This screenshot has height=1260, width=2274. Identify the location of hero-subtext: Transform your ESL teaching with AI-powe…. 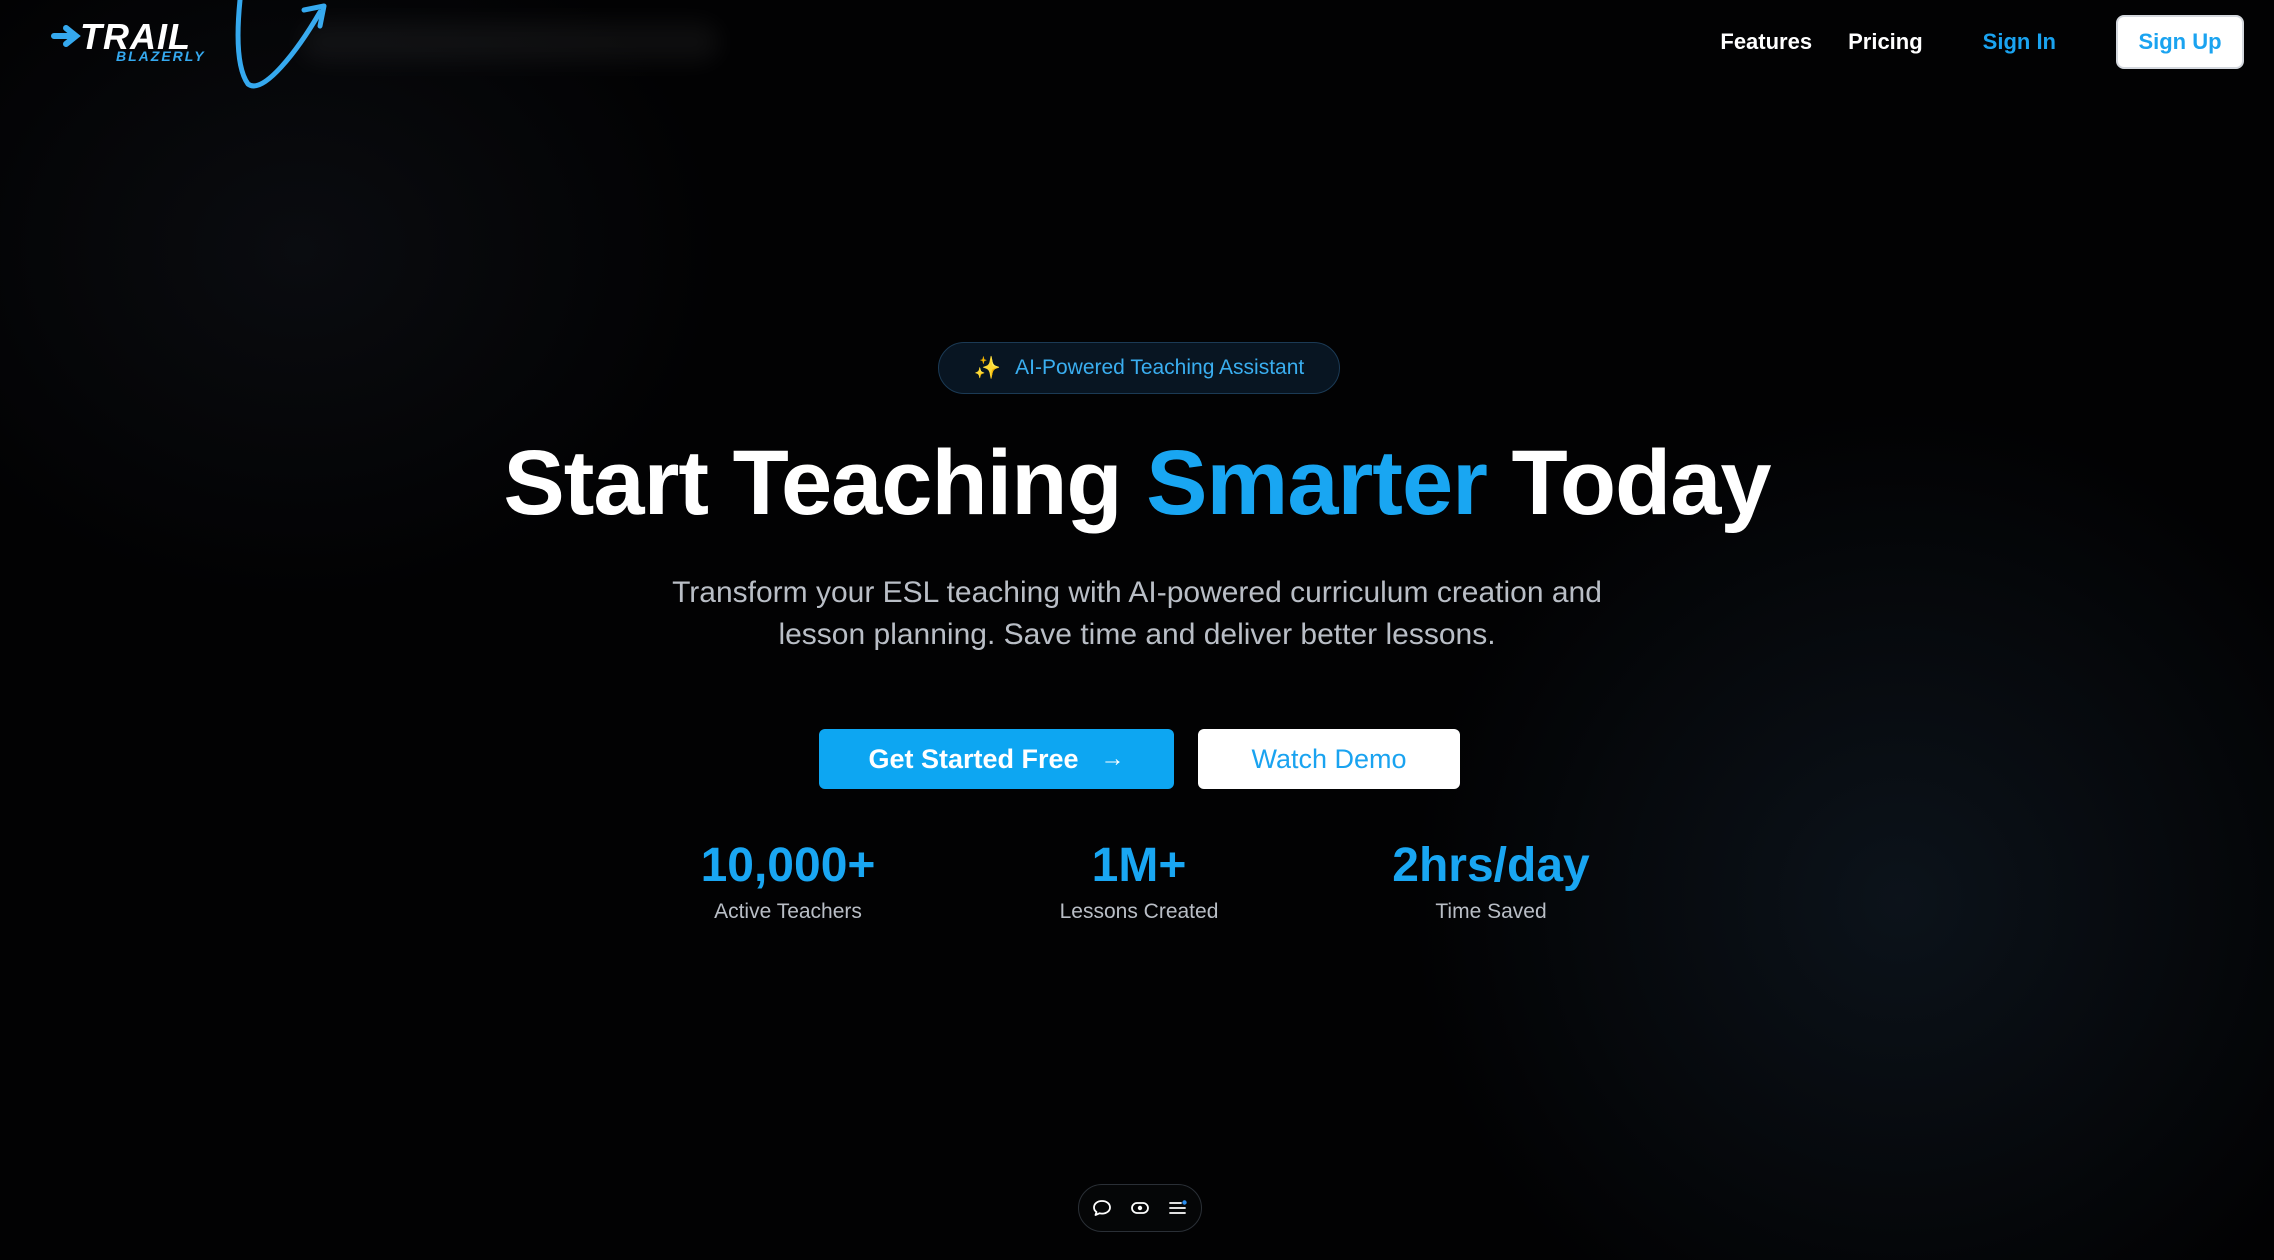
(1137, 614).